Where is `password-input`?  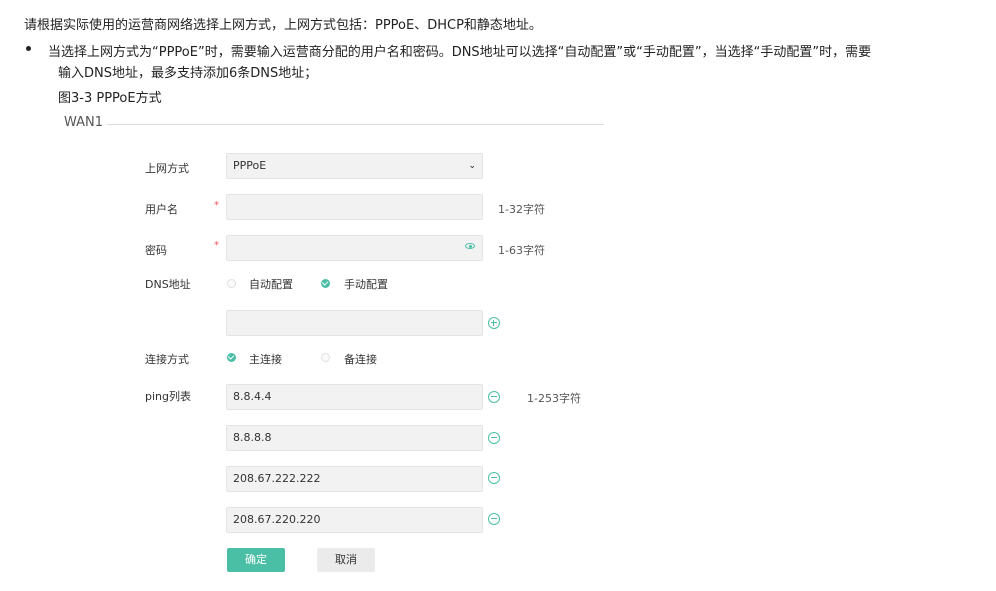
password-input is located at coordinates (354, 248).